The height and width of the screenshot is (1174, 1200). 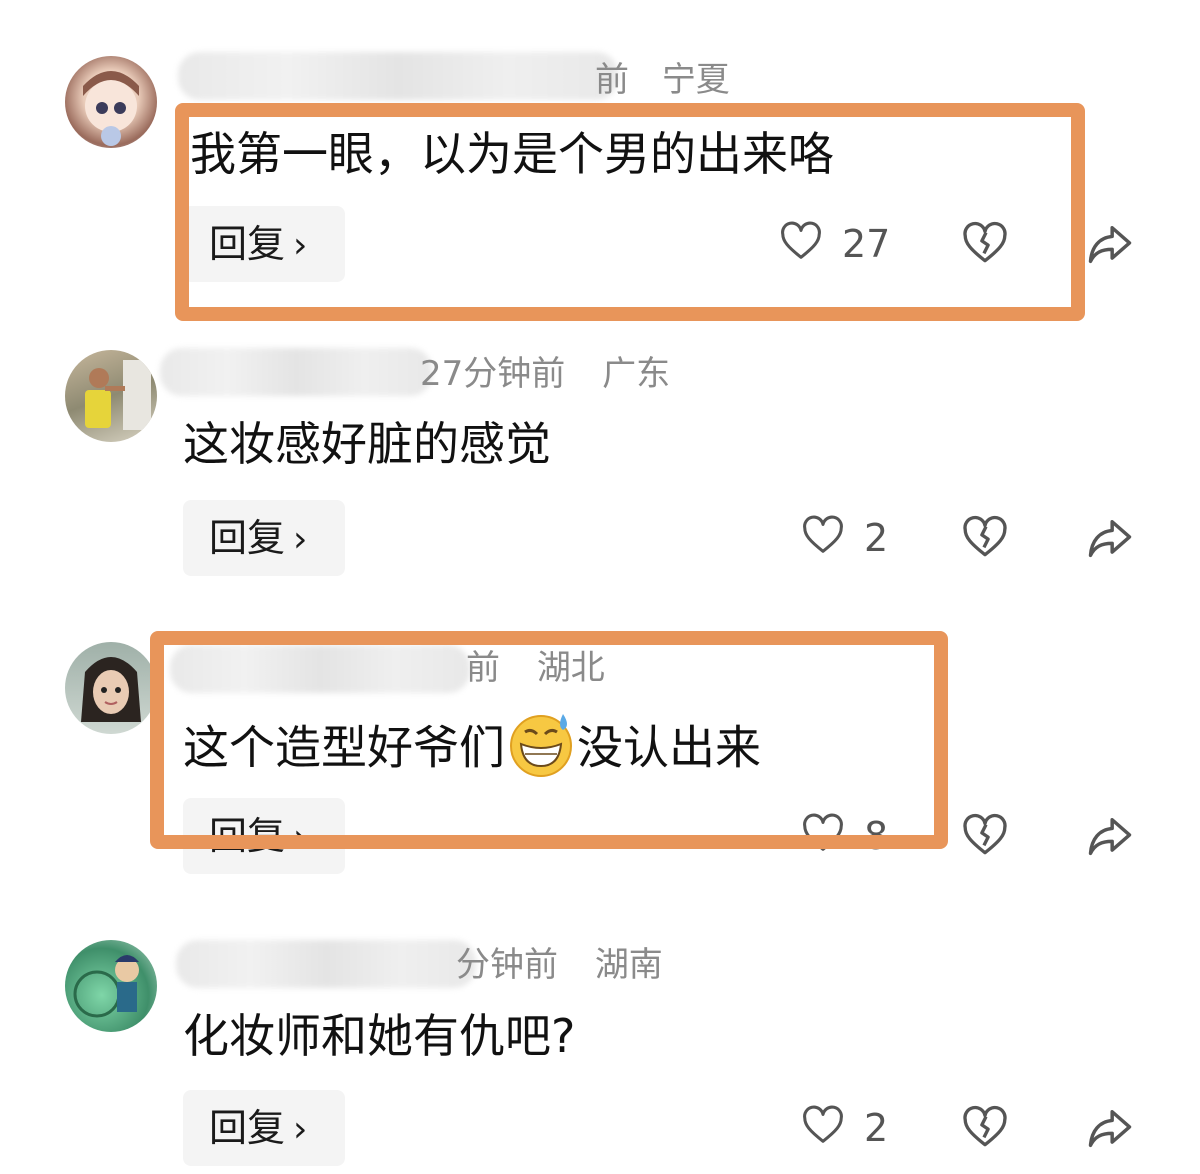 I want to click on comment-text: 我第一眼，以为是个男的出来咯, so click(x=512, y=154).